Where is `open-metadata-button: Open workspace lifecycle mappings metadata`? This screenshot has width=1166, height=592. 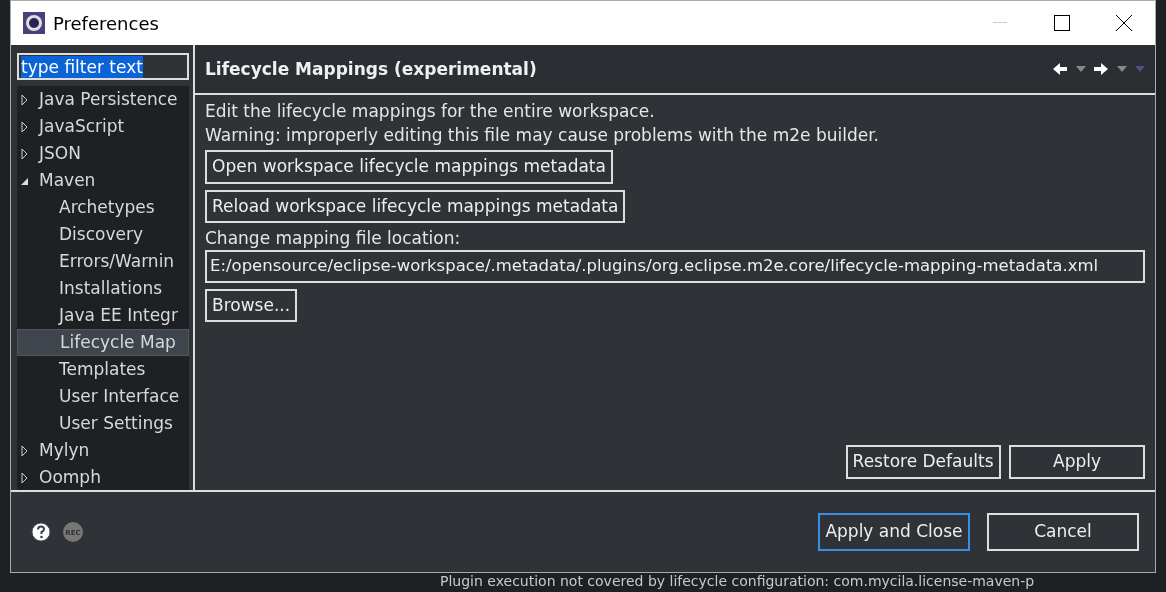 open-metadata-button: Open workspace lifecycle mappings metadata is located at coordinates (409, 167).